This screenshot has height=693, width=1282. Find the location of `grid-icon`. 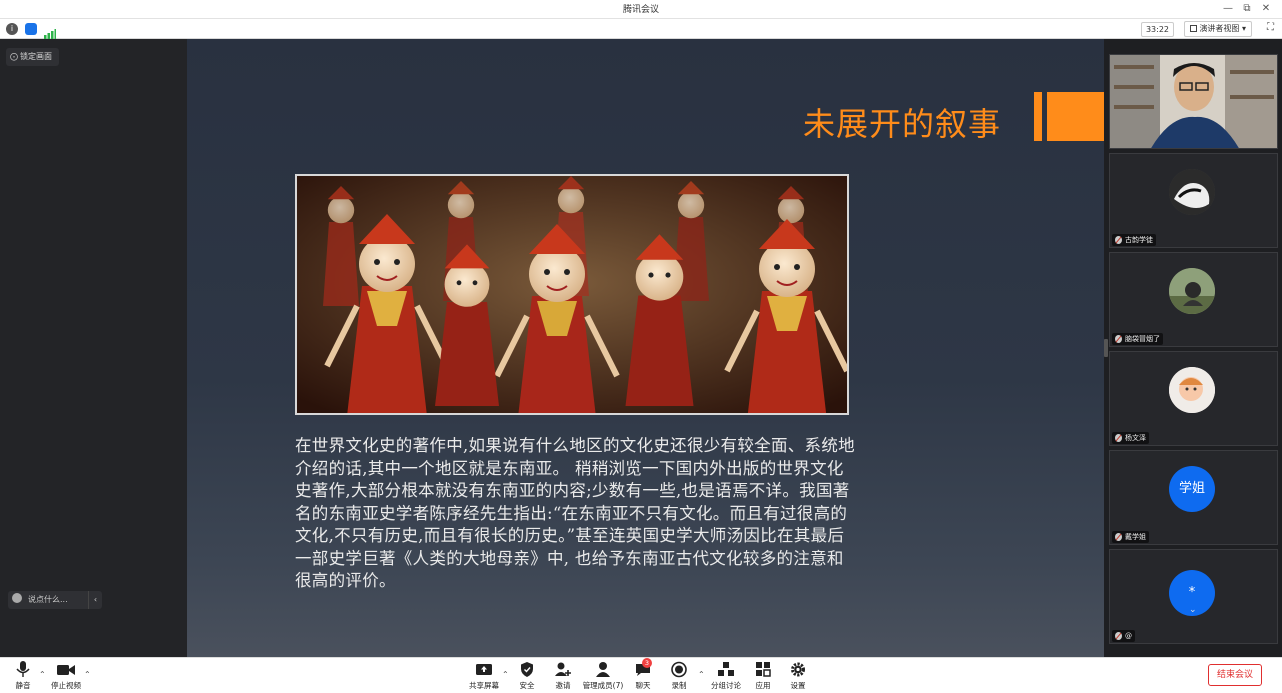

grid-icon is located at coordinates (1194, 28).